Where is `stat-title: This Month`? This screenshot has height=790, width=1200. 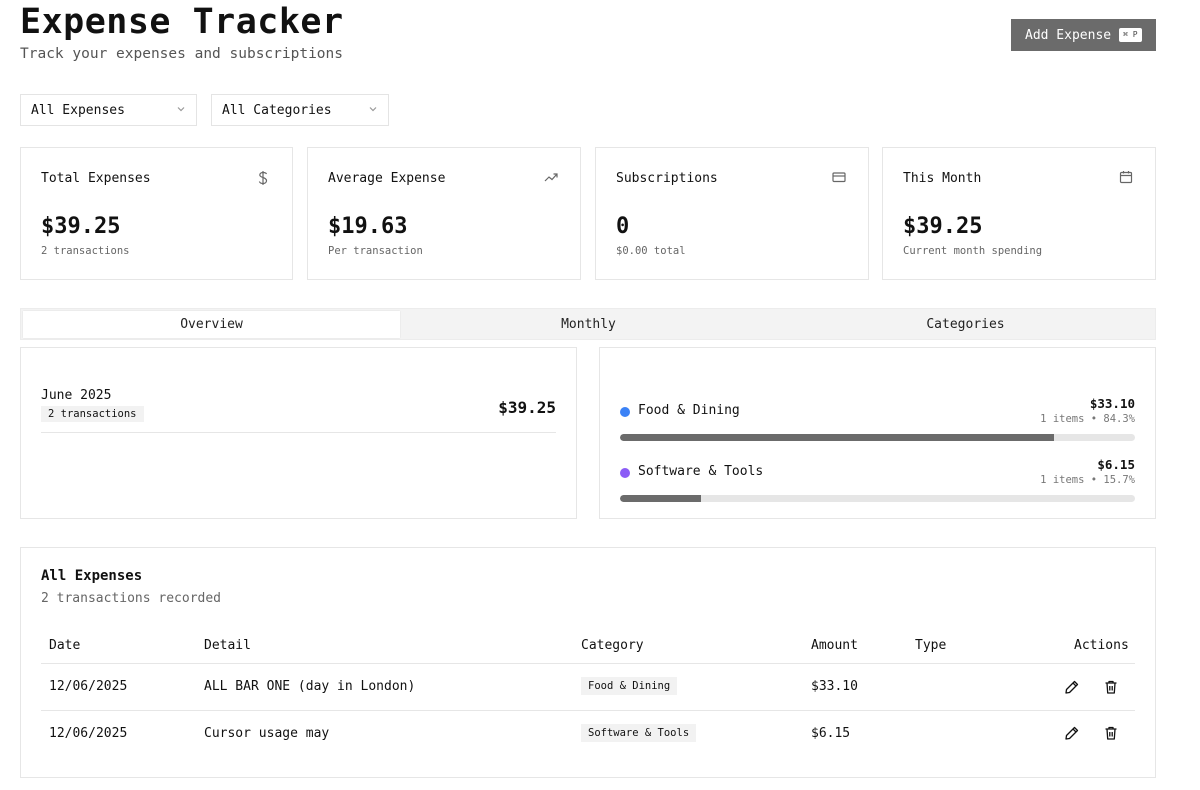 stat-title: This Month is located at coordinates (942, 178).